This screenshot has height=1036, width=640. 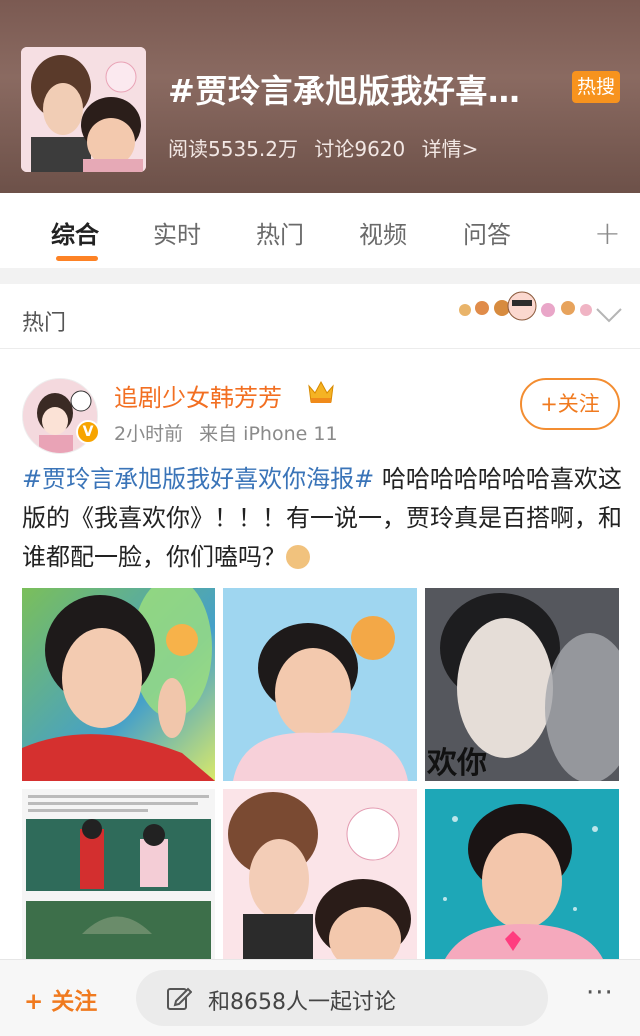 What do you see at coordinates (360, 149) in the screenshot?
I see `discuss-count: 讨论9620` at bounding box center [360, 149].